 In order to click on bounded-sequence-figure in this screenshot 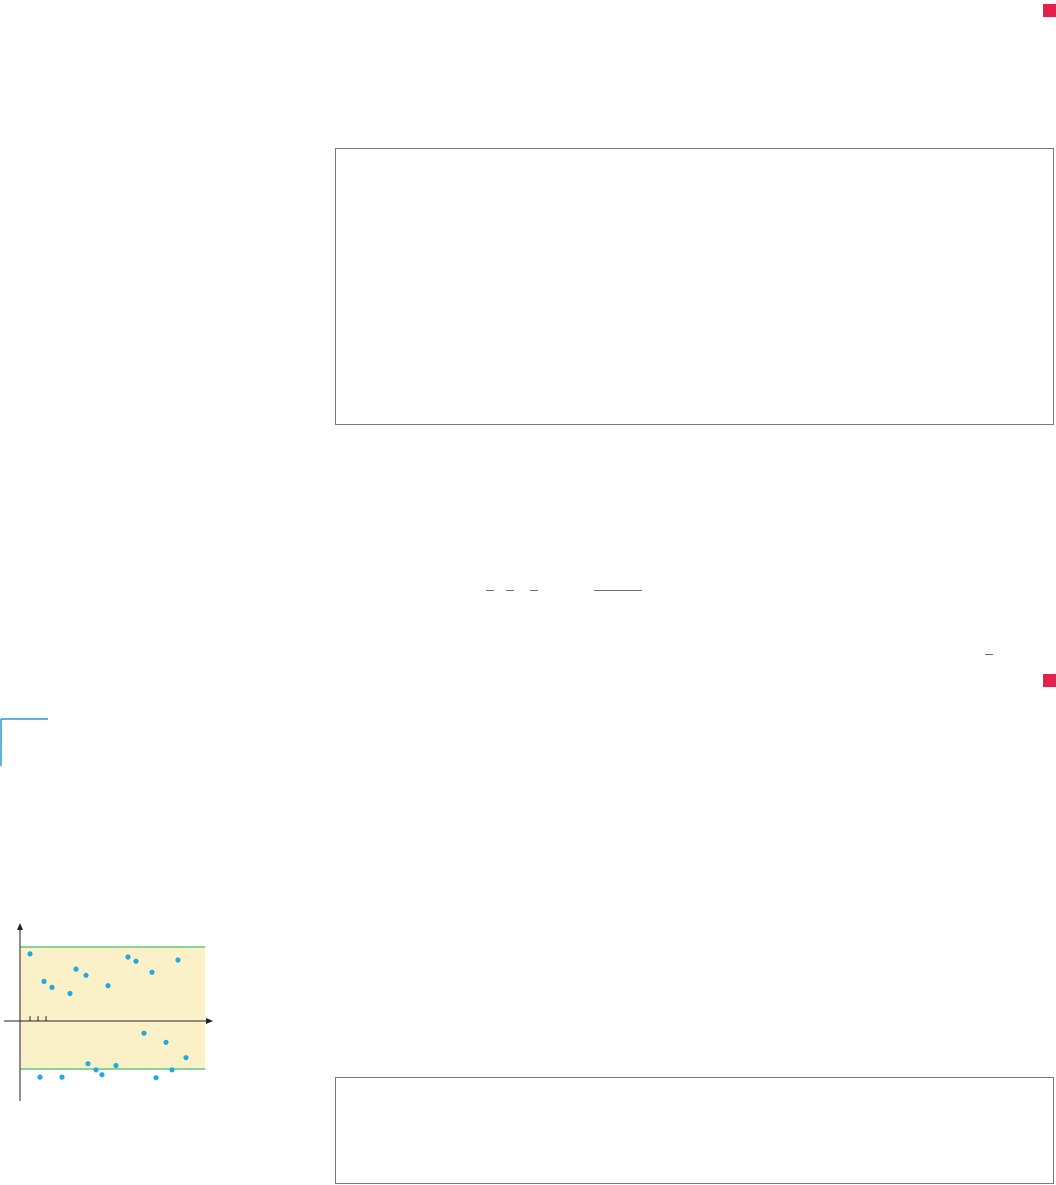, I will do `click(108, 1012)`.